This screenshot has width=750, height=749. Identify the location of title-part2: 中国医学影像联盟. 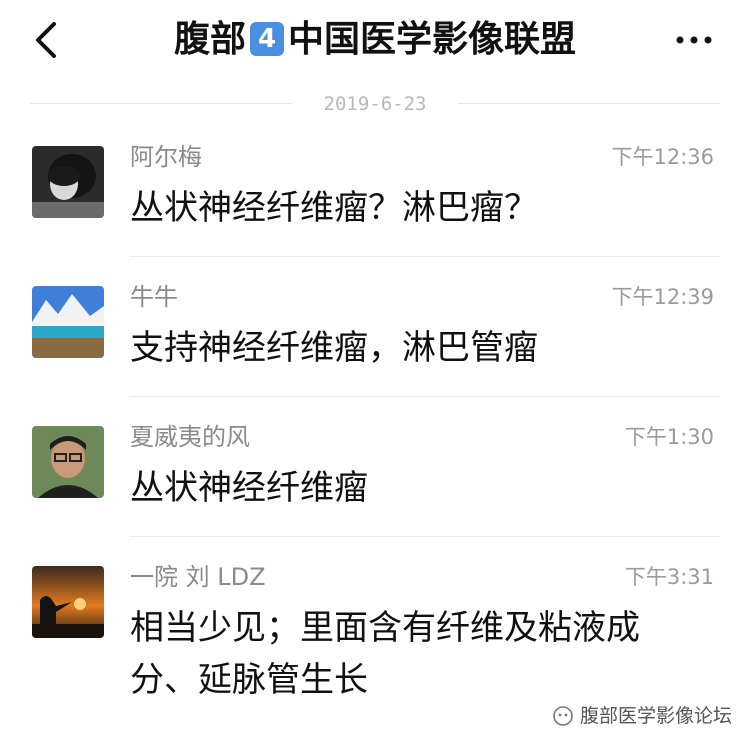
(432, 39).